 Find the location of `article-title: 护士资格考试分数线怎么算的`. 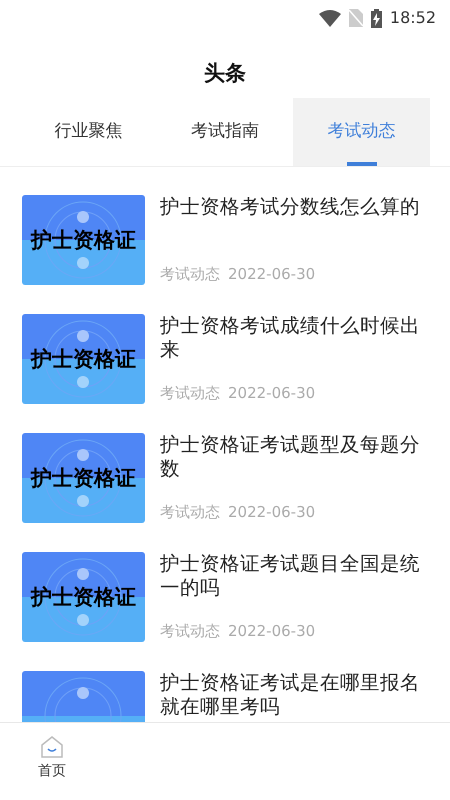

article-title: 护士资格考试分数线怎么算的 is located at coordinates (294, 207).